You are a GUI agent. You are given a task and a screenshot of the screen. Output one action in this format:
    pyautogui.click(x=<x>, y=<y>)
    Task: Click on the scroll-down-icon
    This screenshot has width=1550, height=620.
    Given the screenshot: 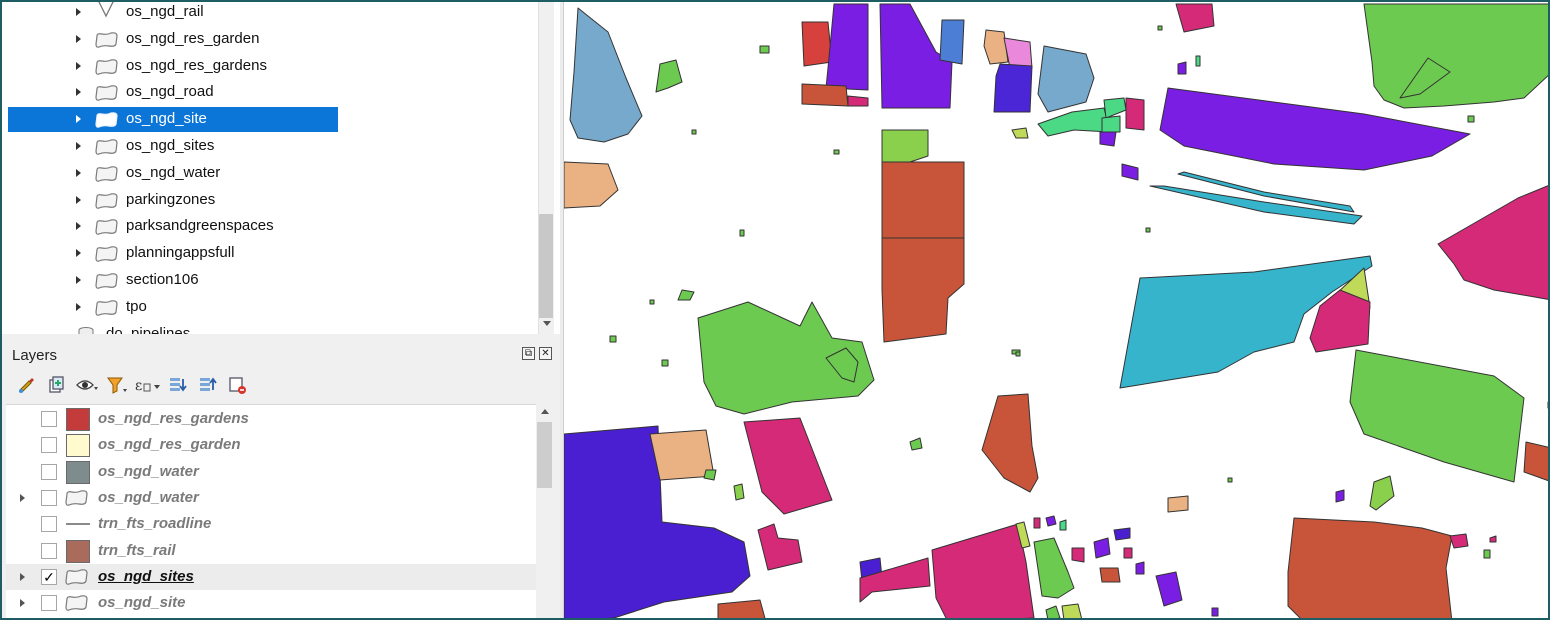 What is the action you would take?
    pyautogui.click(x=547, y=323)
    